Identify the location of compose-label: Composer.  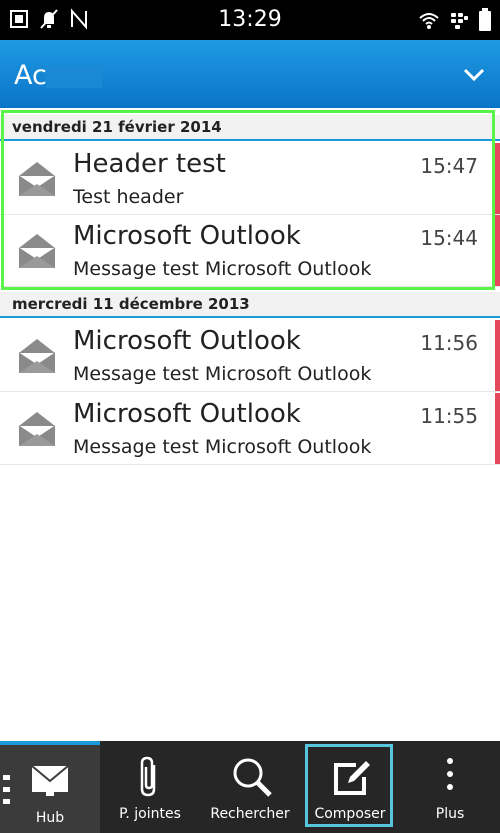
(350, 814).